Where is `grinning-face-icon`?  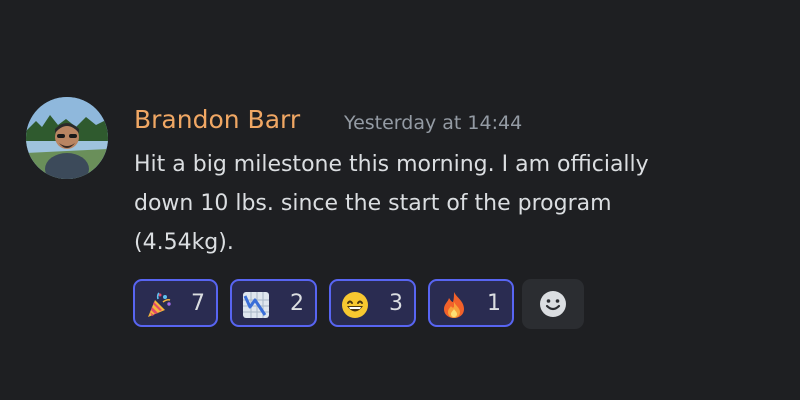 grinning-face-icon is located at coordinates (355, 305).